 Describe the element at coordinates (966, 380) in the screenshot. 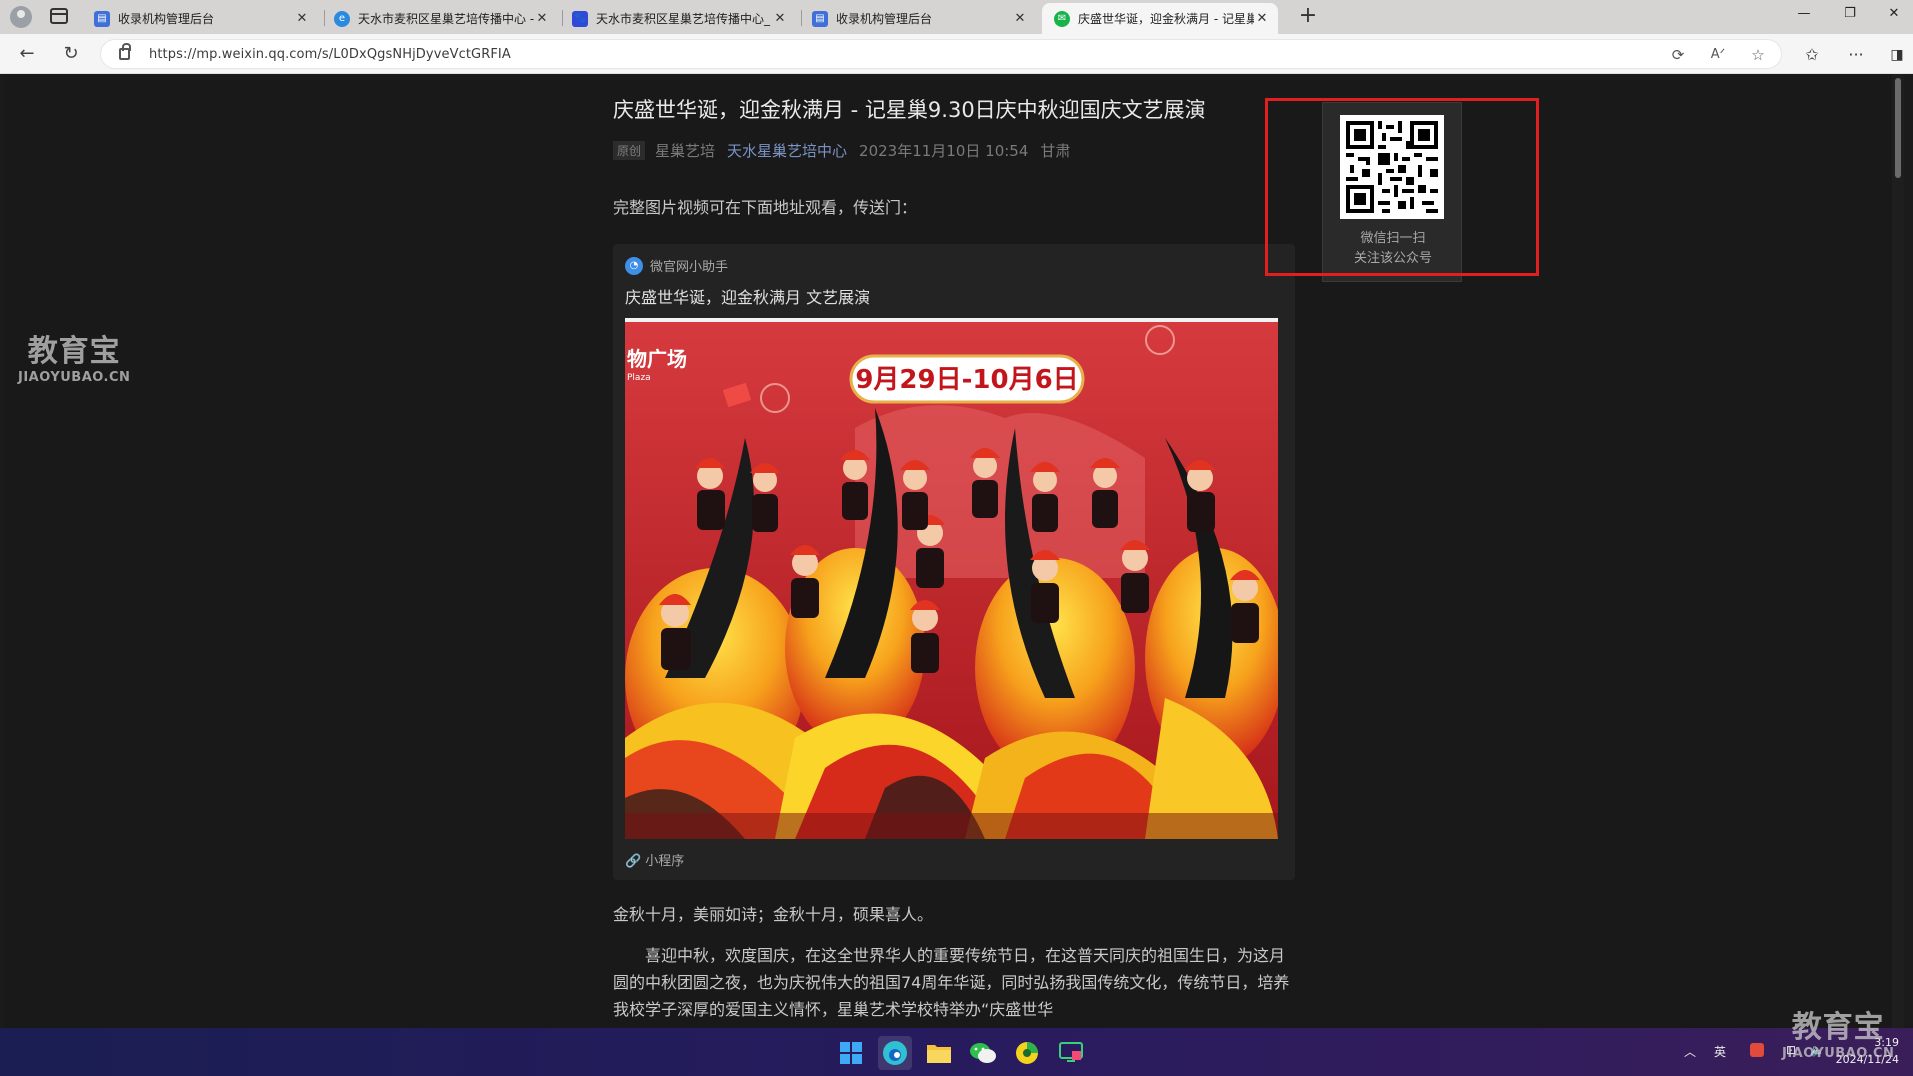

I see `banner-date-text: 9月29日-10月6日` at that location.